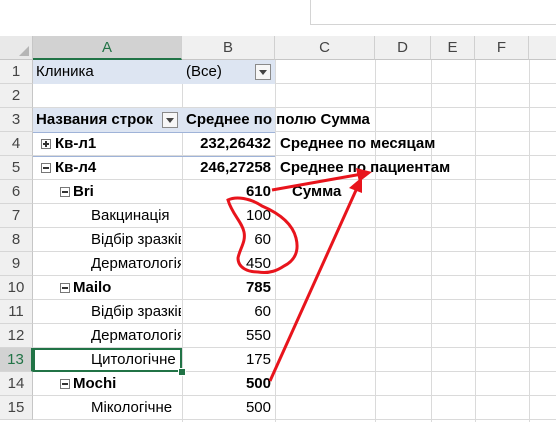 This screenshot has height=422, width=556. Describe the element at coordinates (364, 175) in the screenshot. I see `arrow-head` at that location.